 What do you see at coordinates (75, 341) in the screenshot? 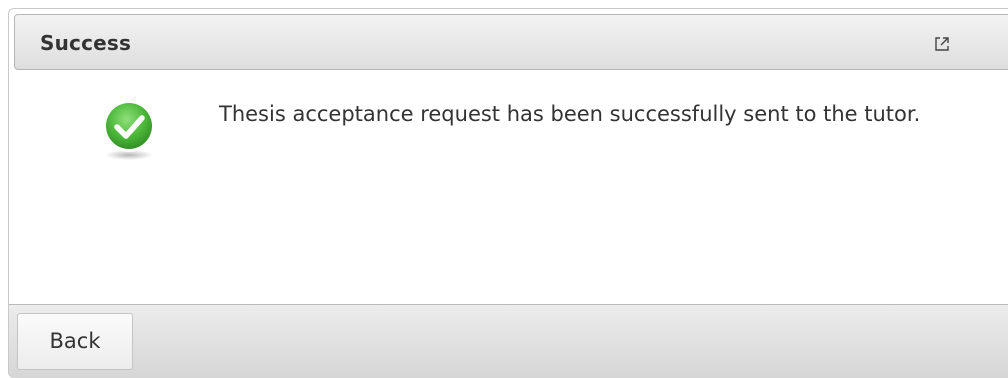
I see `back-button: Back` at bounding box center [75, 341].